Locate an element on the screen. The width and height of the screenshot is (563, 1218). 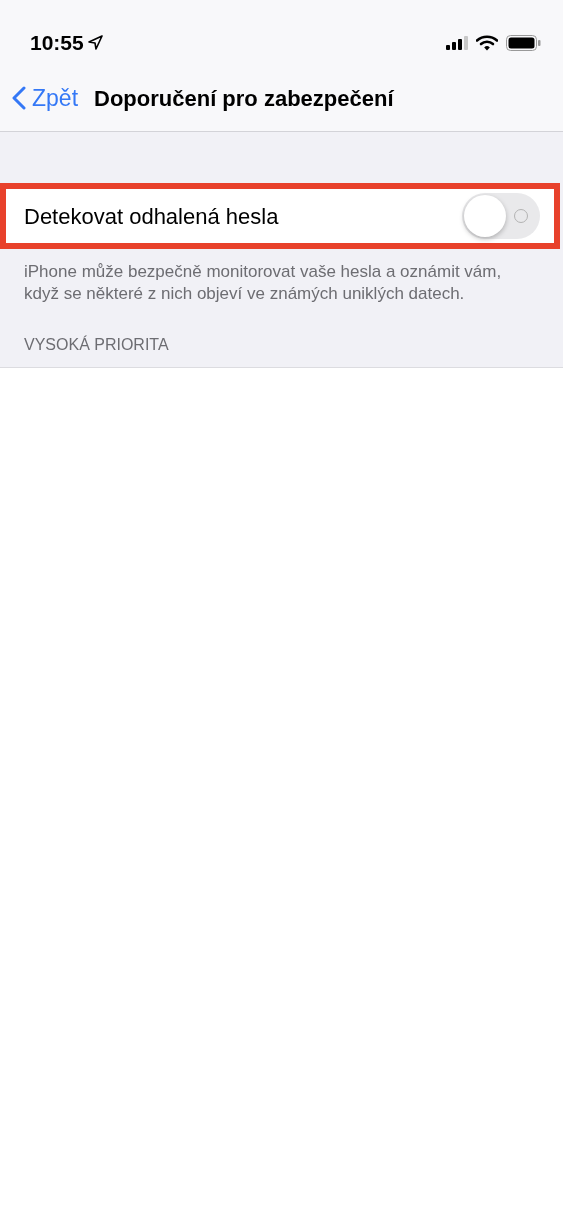
back-button: Zpět is located at coordinates (45, 98).